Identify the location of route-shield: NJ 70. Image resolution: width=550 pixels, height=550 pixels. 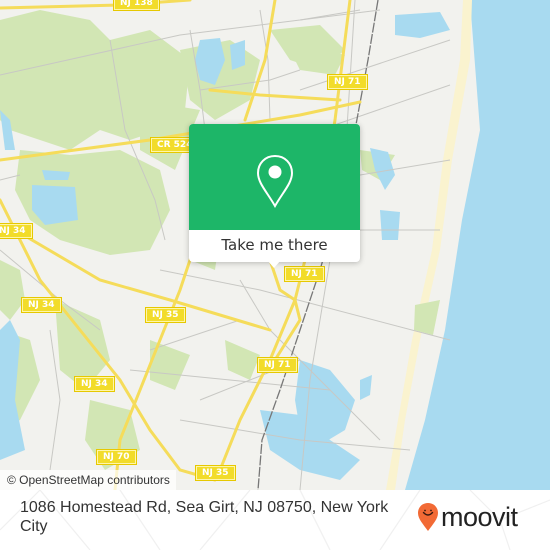
(116, 457).